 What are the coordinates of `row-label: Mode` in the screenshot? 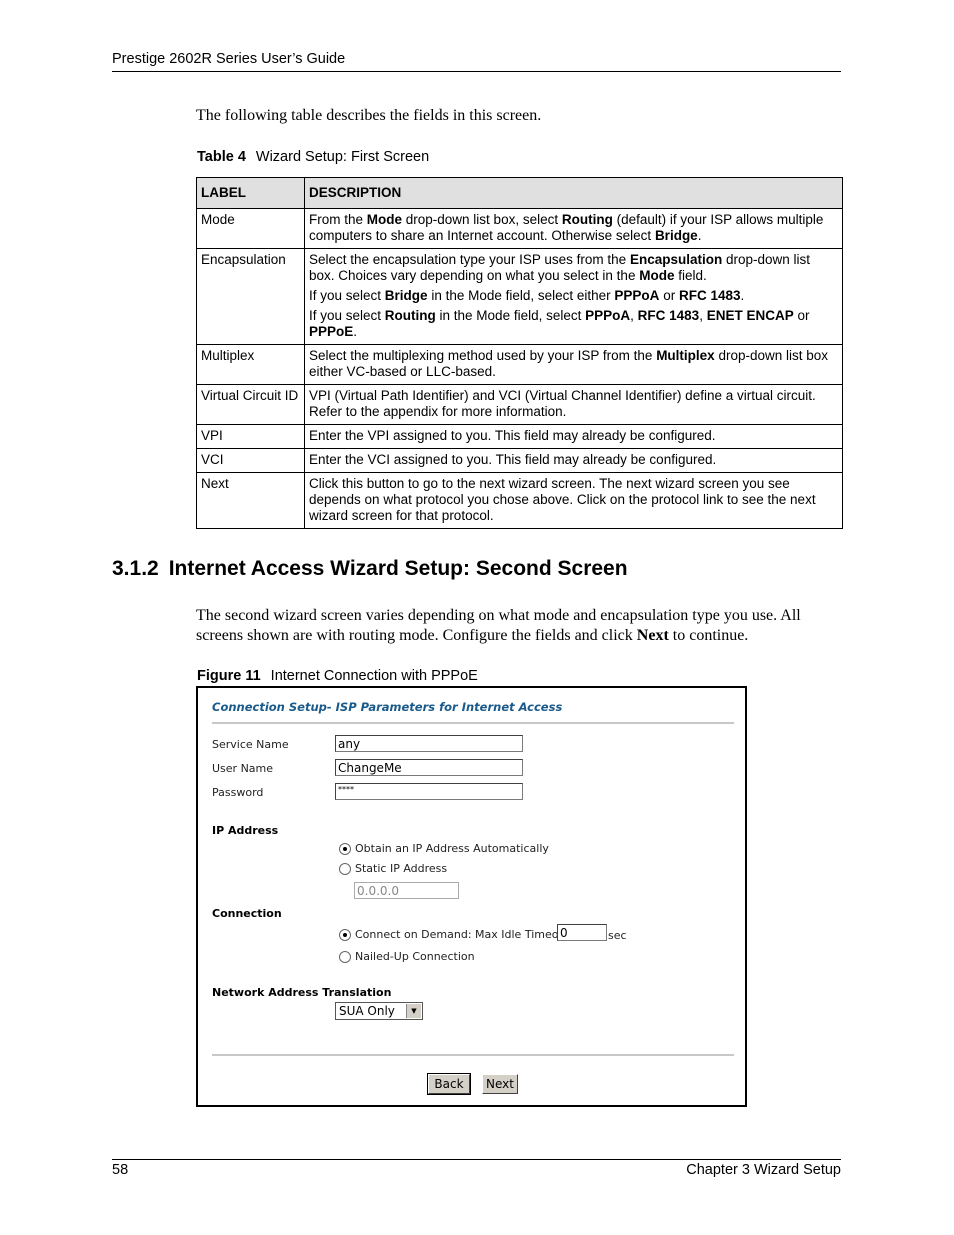 It's located at (250, 228).